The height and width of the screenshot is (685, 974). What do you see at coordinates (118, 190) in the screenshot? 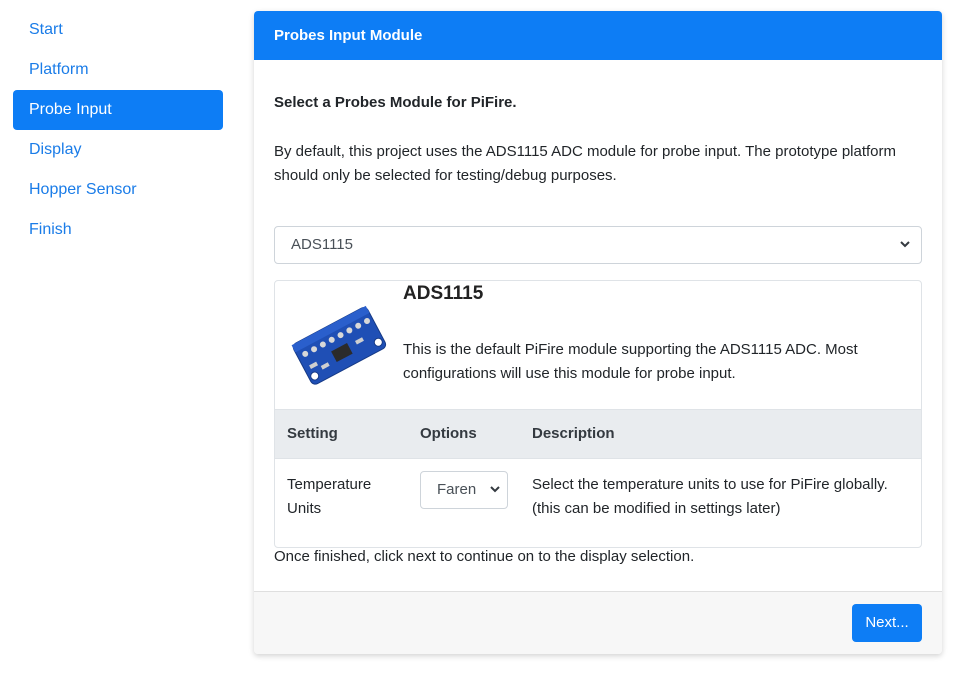
I see `sidebar-item-hopper-sensor: Hopper Sensor` at bounding box center [118, 190].